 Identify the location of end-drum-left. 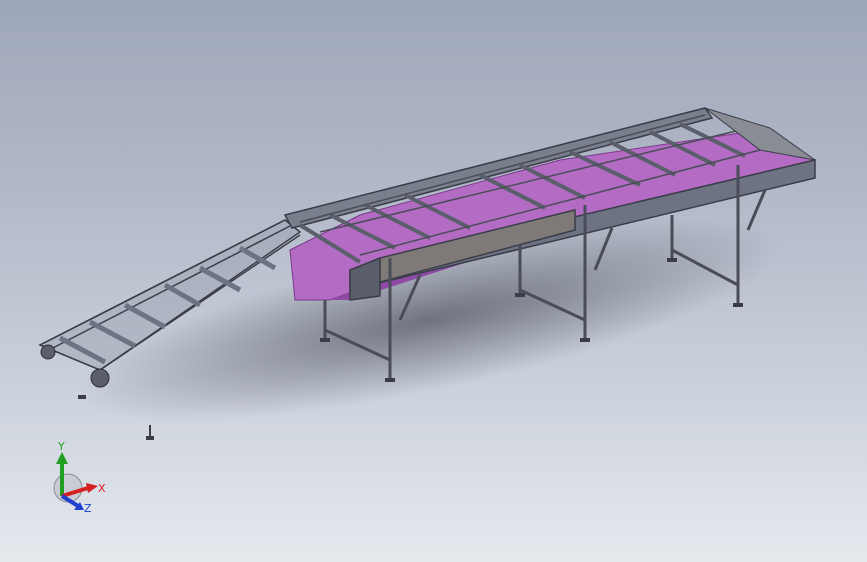
(48, 352).